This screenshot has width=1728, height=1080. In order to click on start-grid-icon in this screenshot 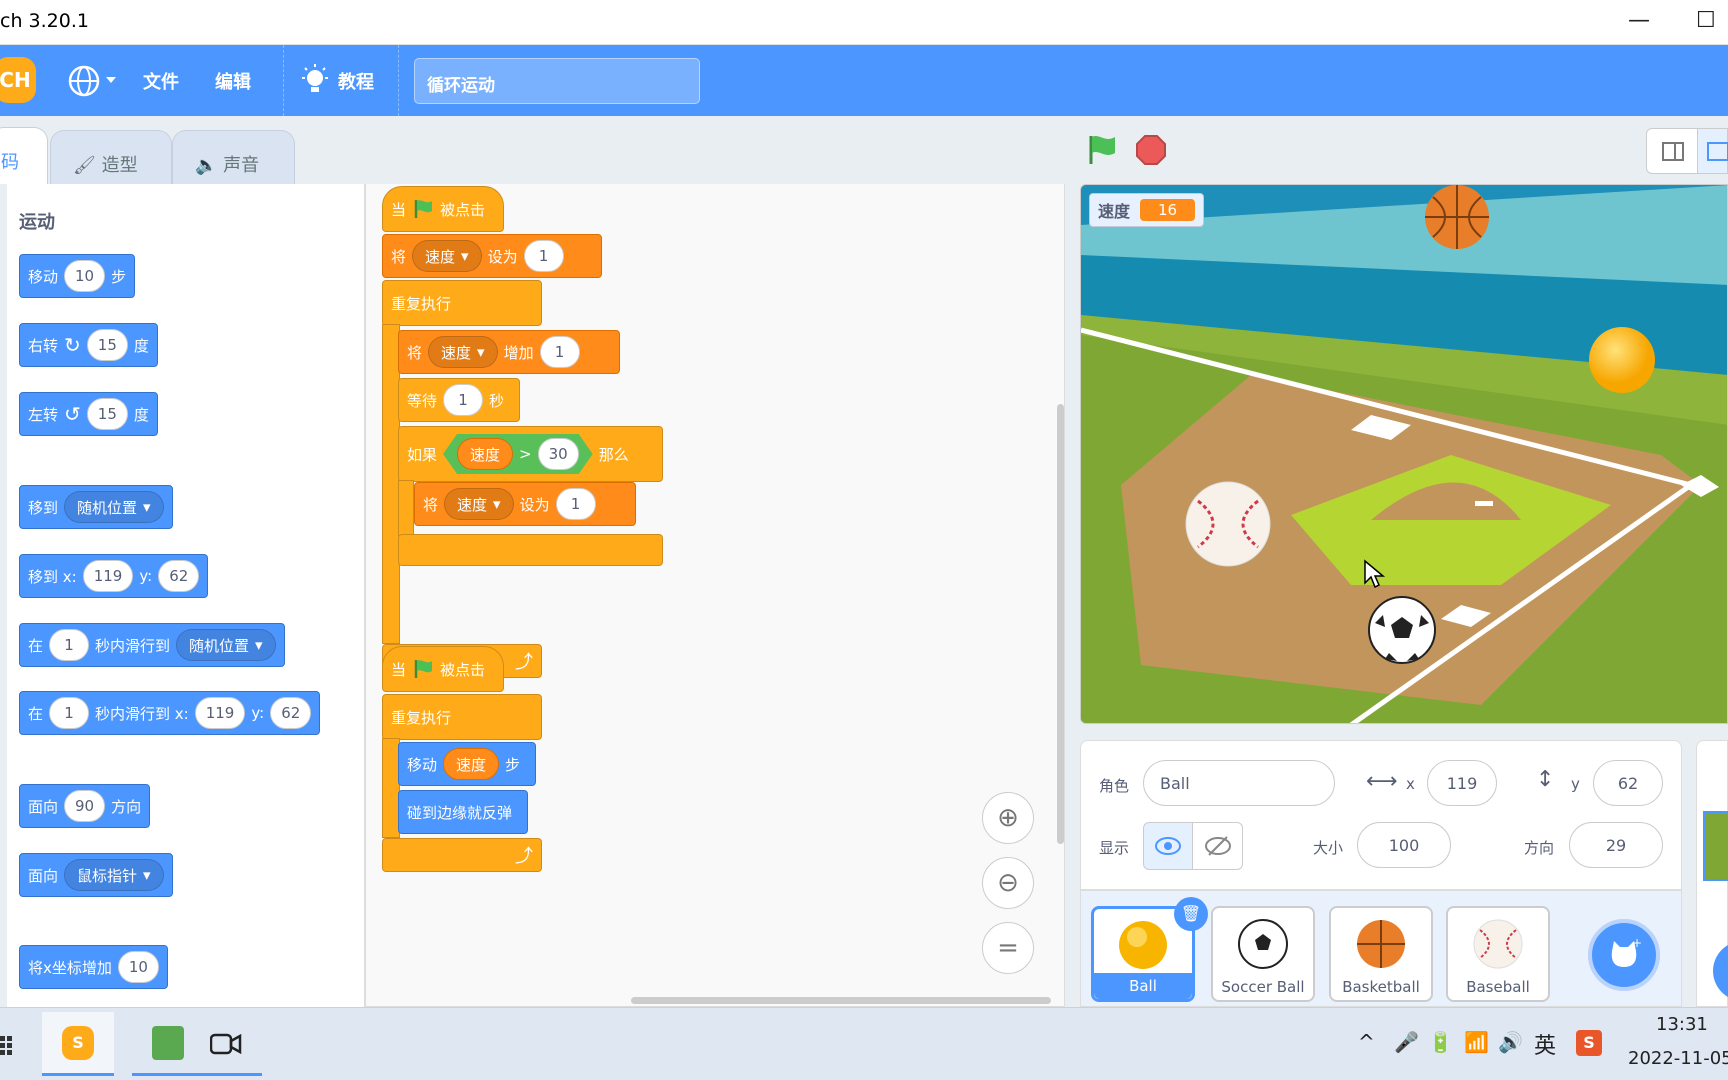, I will do `click(8, 1044)`.